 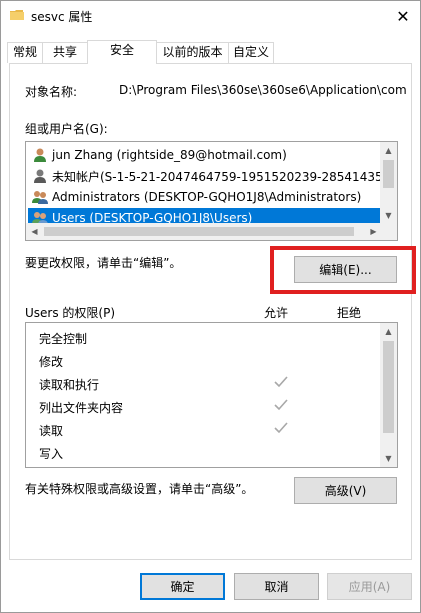 What do you see at coordinates (51, 362) in the screenshot?
I see `permission-name: 修改` at bounding box center [51, 362].